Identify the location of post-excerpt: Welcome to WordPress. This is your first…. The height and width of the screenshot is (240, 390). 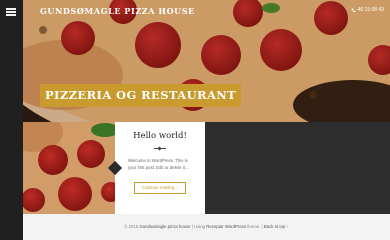
(159, 164).